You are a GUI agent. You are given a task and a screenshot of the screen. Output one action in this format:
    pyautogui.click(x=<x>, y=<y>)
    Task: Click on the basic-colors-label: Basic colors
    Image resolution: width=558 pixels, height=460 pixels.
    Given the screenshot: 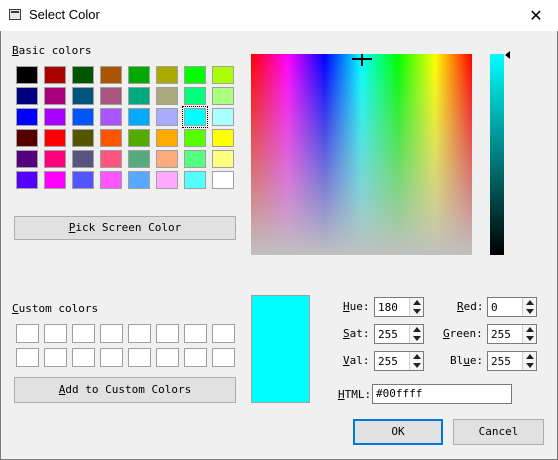 What is the action you would take?
    pyautogui.click(x=52, y=50)
    